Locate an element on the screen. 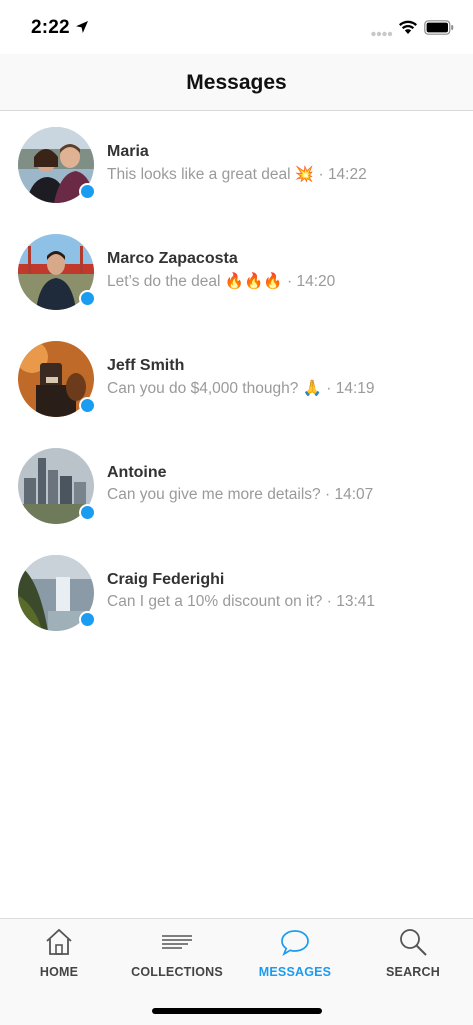 This screenshot has height=1025, width=473. page-title: Messages is located at coordinates (236, 82).